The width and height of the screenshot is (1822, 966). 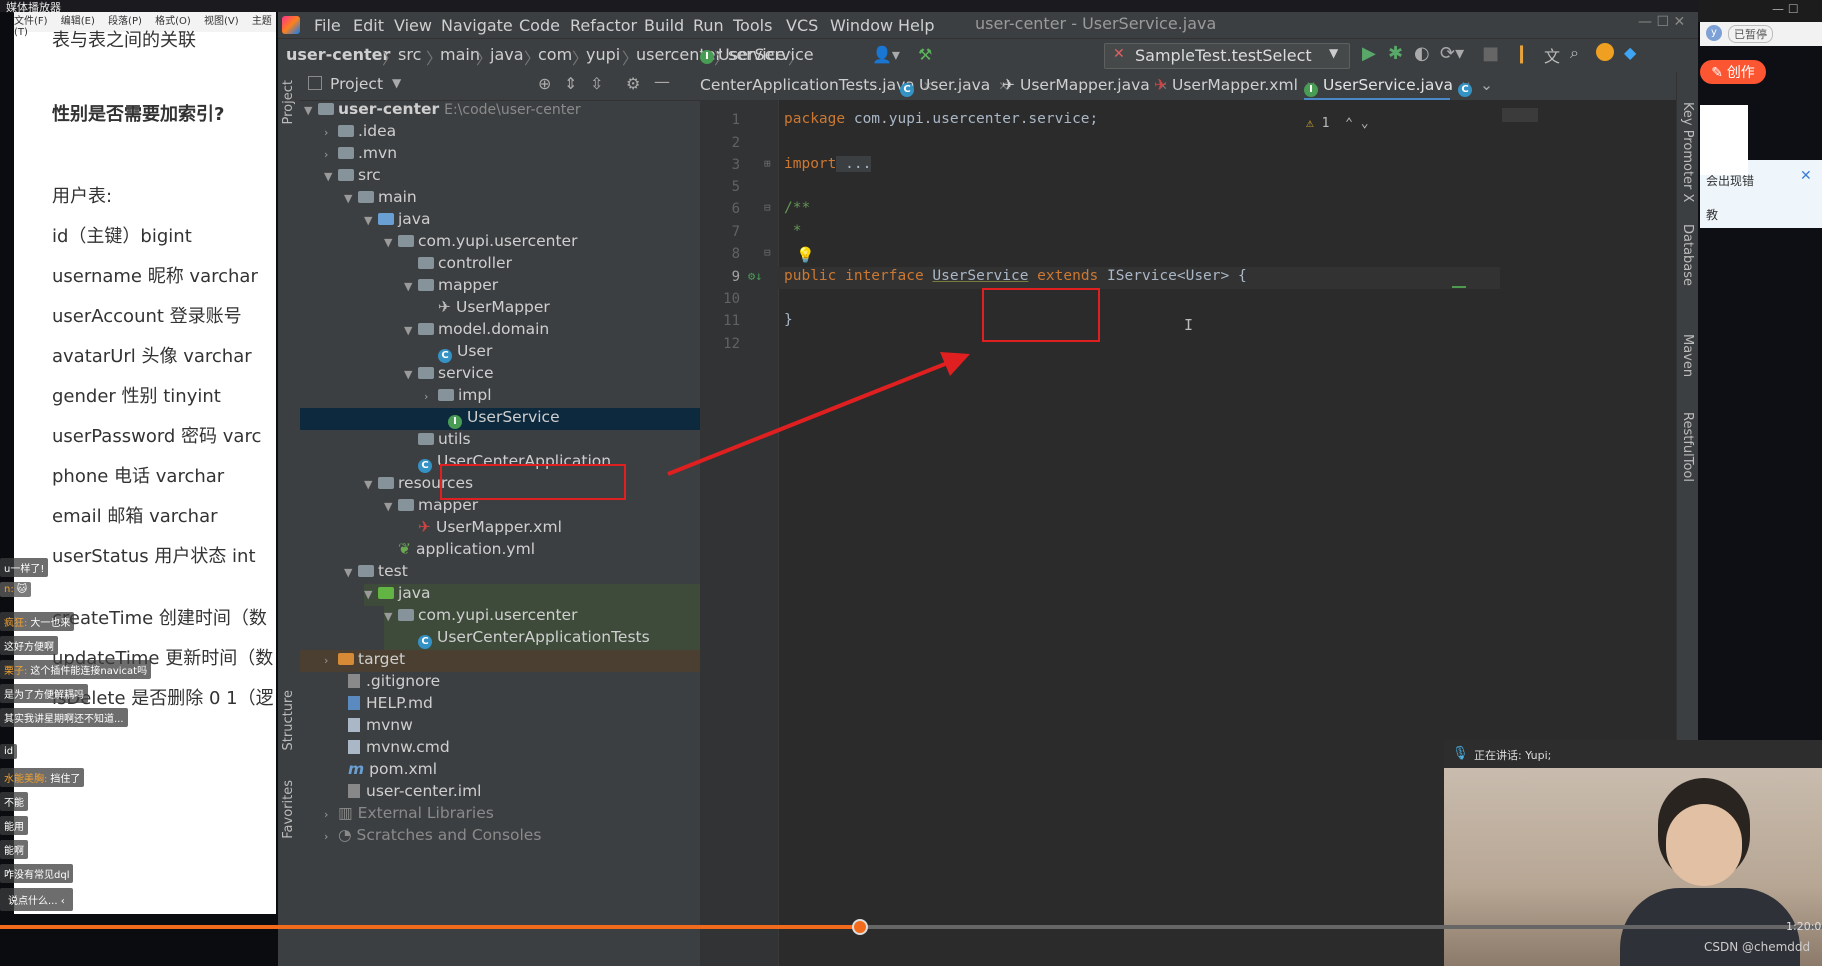 What do you see at coordinates (1757, 947) in the screenshot?
I see `watermark: CSDN @chemddd` at bounding box center [1757, 947].